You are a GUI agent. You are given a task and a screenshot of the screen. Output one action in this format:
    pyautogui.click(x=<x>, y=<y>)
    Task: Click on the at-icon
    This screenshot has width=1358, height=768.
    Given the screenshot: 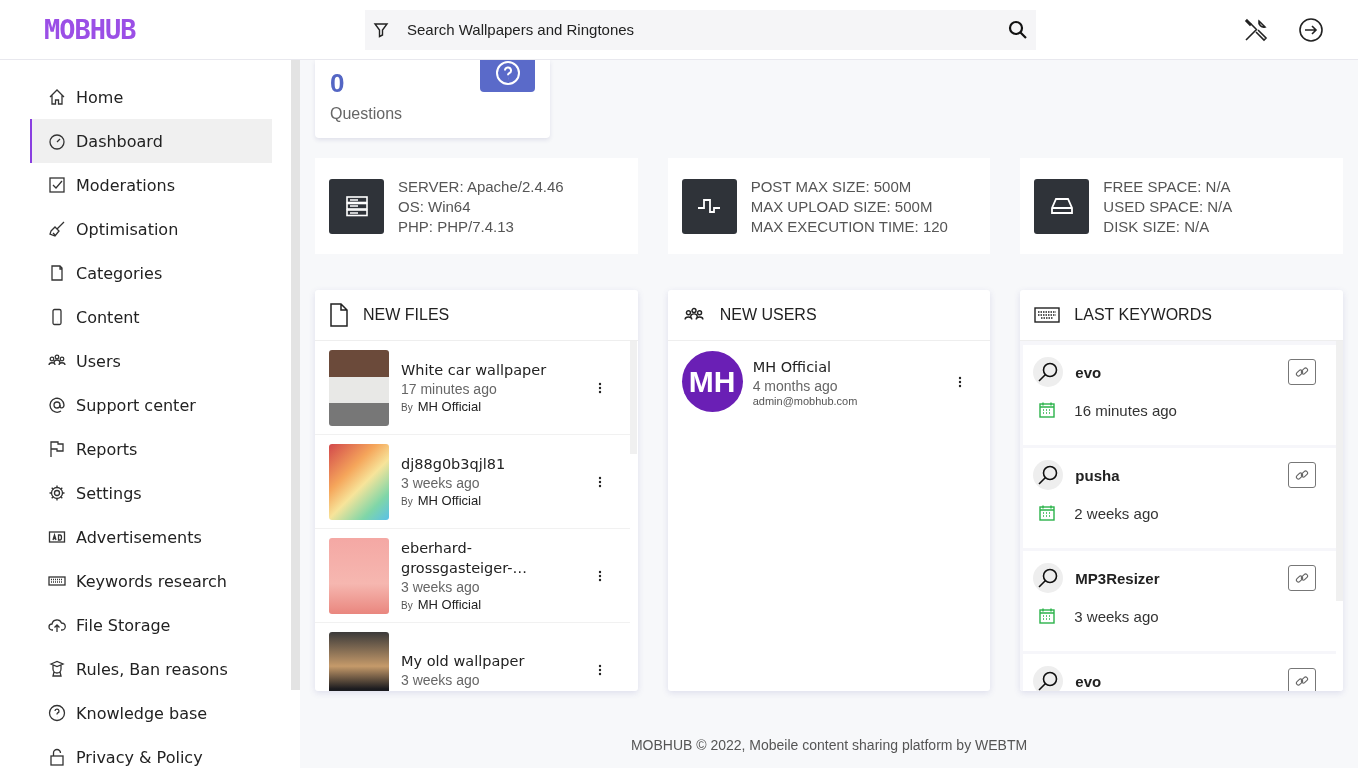 What is the action you would take?
    pyautogui.click(x=57, y=405)
    